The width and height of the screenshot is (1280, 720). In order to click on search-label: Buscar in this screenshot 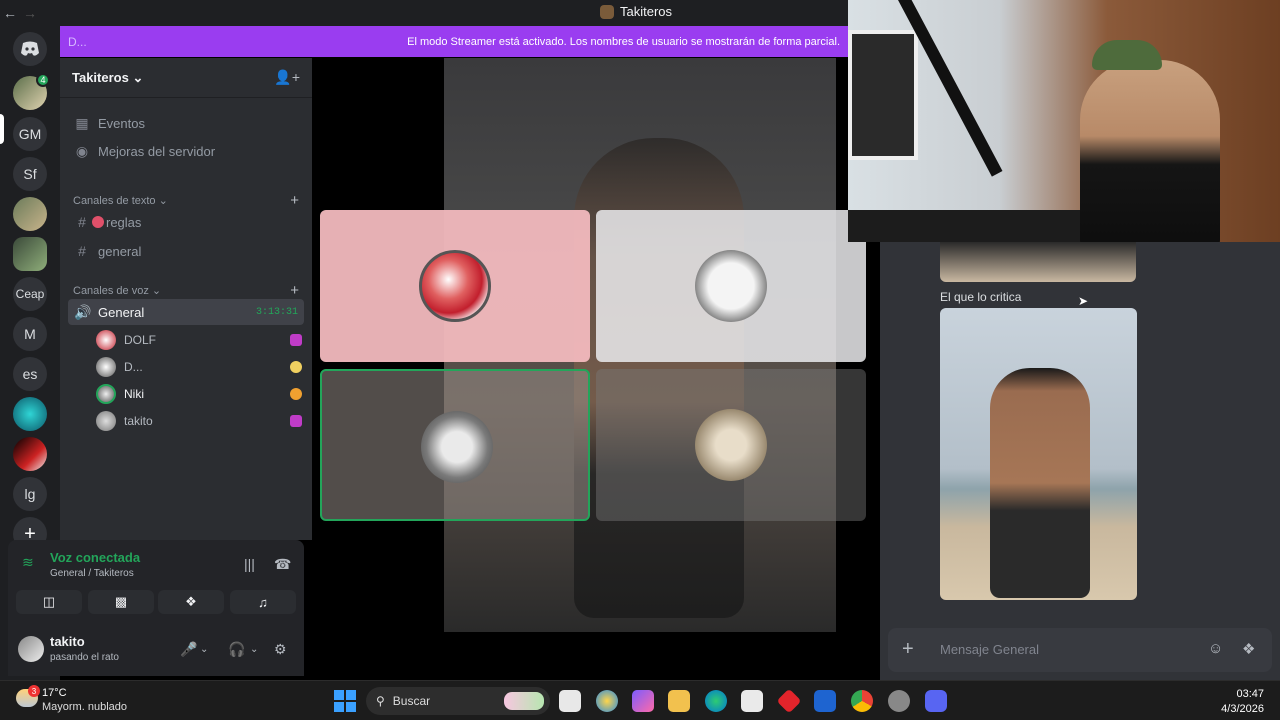, I will do `click(411, 701)`.